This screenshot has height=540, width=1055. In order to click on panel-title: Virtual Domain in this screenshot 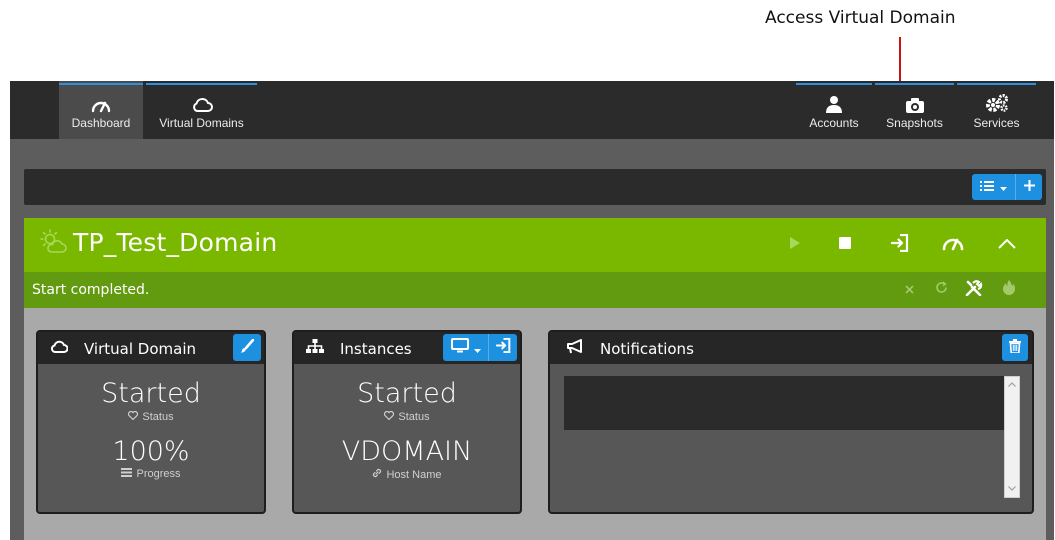, I will do `click(140, 349)`.